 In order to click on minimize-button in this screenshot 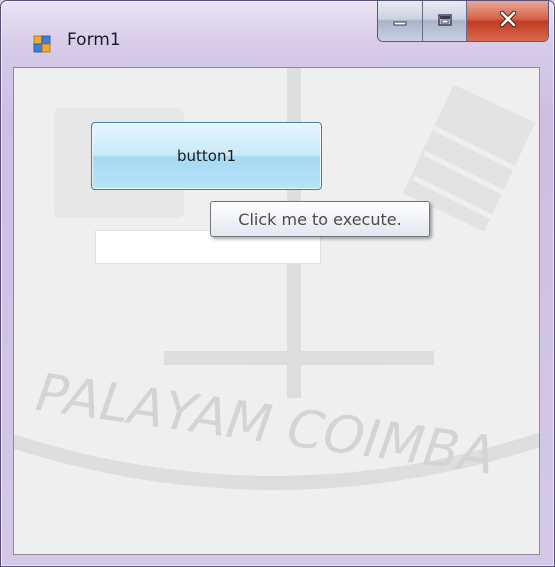, I will do `click(400, 21)`.